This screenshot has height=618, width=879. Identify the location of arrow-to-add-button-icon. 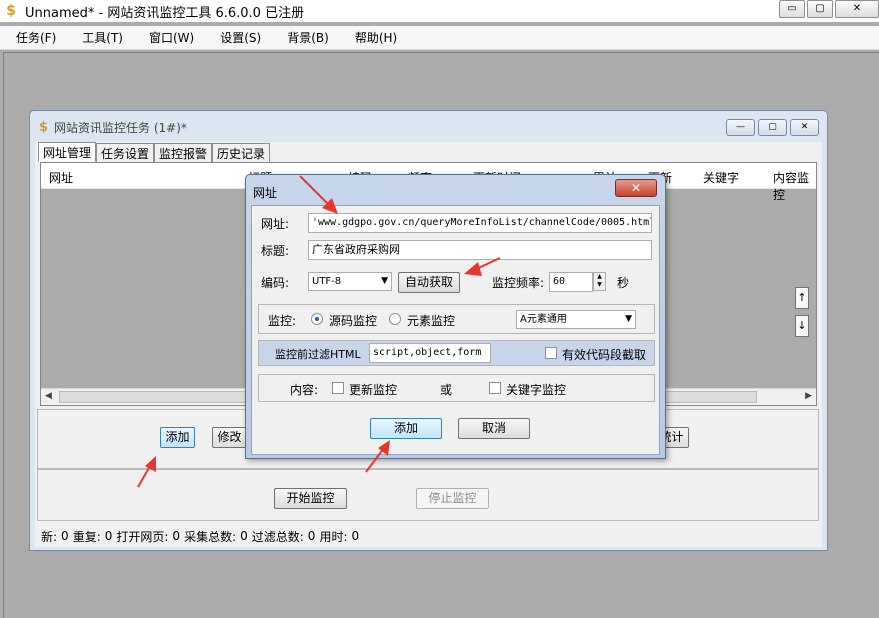
(146, 472).